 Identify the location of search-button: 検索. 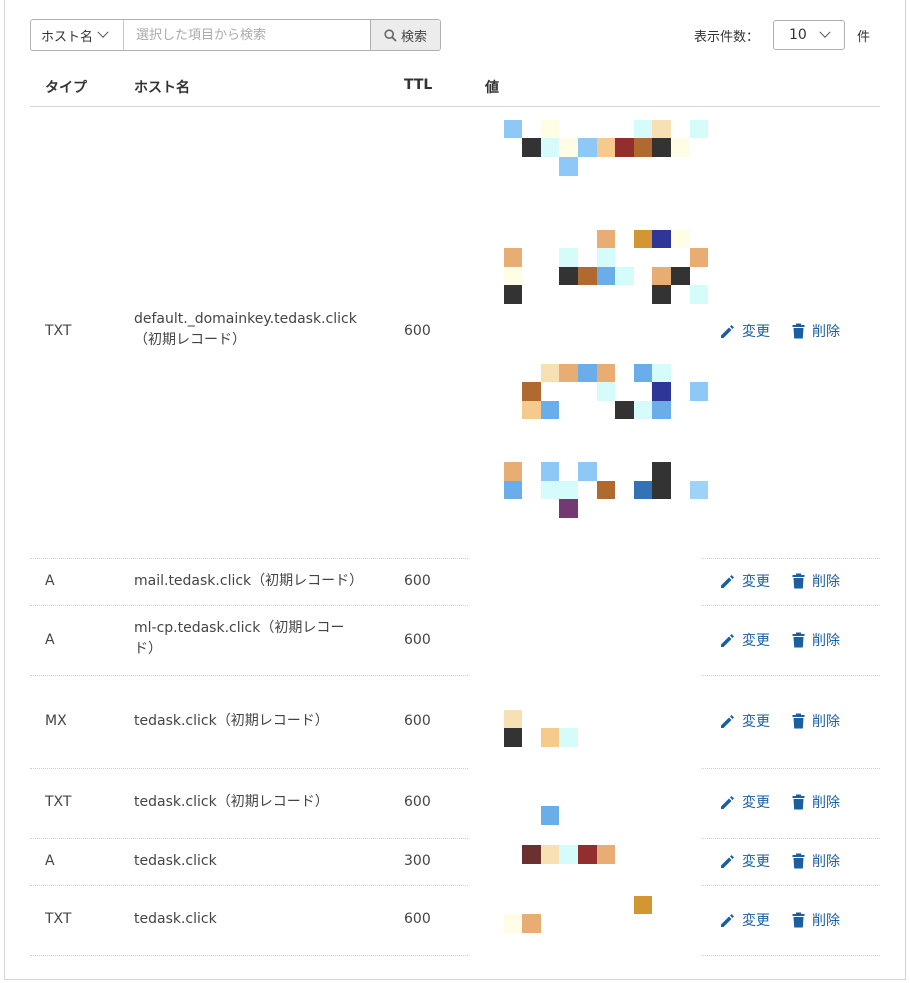
(405, 35).